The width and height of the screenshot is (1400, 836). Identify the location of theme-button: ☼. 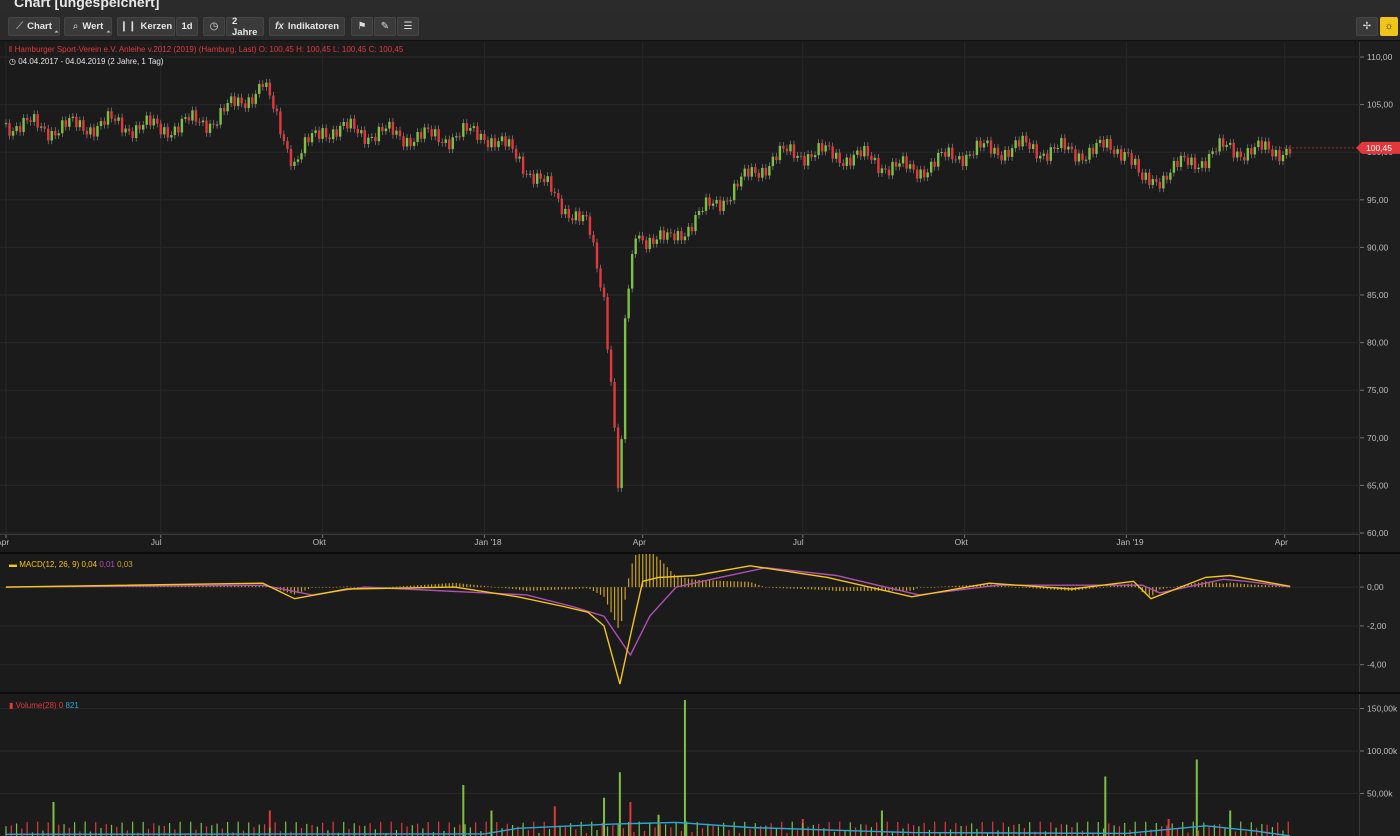
(1389, 26).